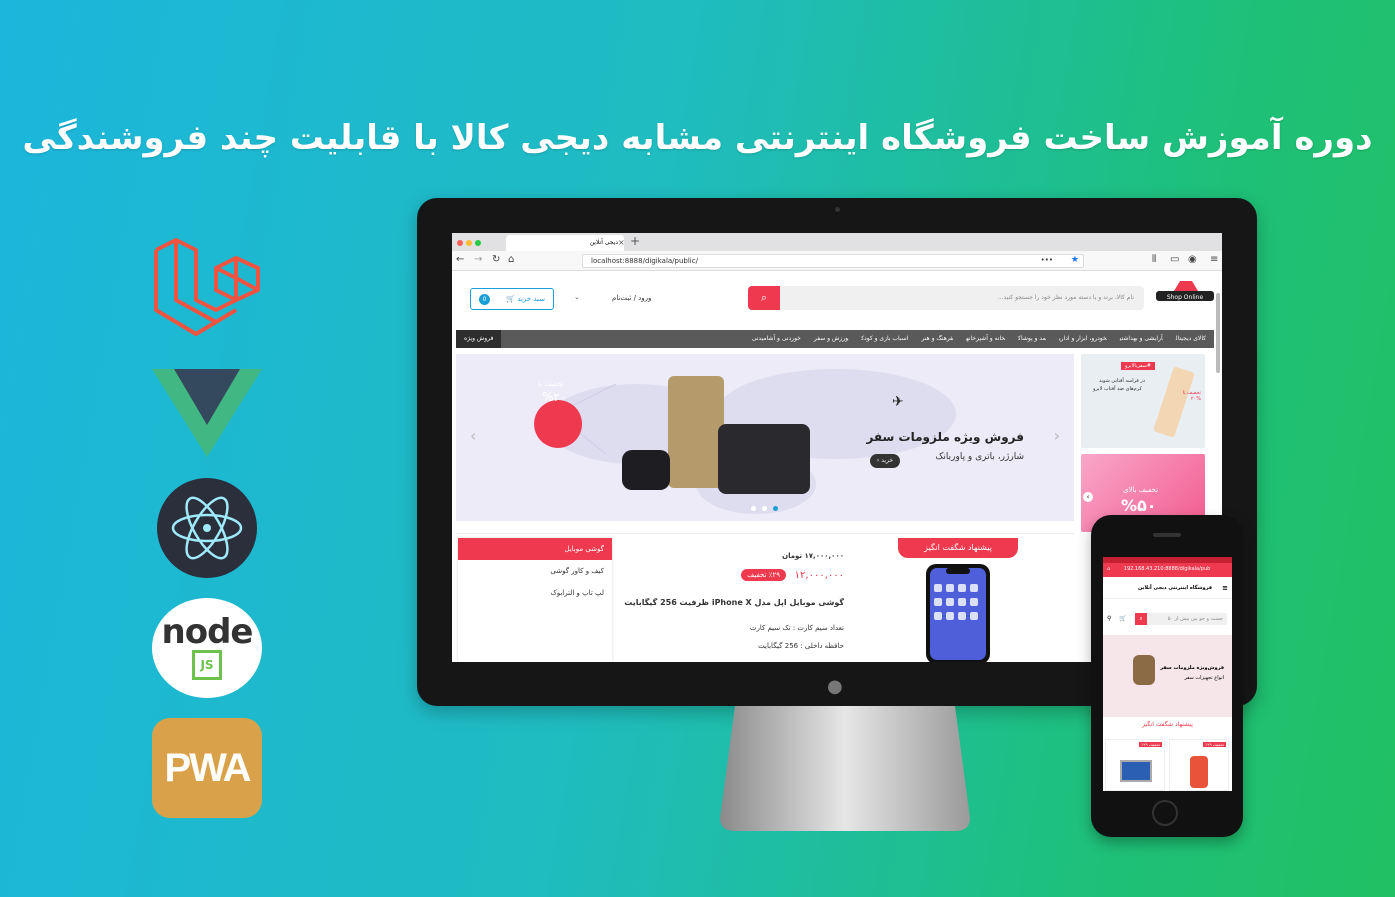 This screenshot has height=897, width=1395. What do you see at coordinates (1214, 259) in the screenshot?
I see `menu-icon: ≡` at bounding box center [1214, 259].